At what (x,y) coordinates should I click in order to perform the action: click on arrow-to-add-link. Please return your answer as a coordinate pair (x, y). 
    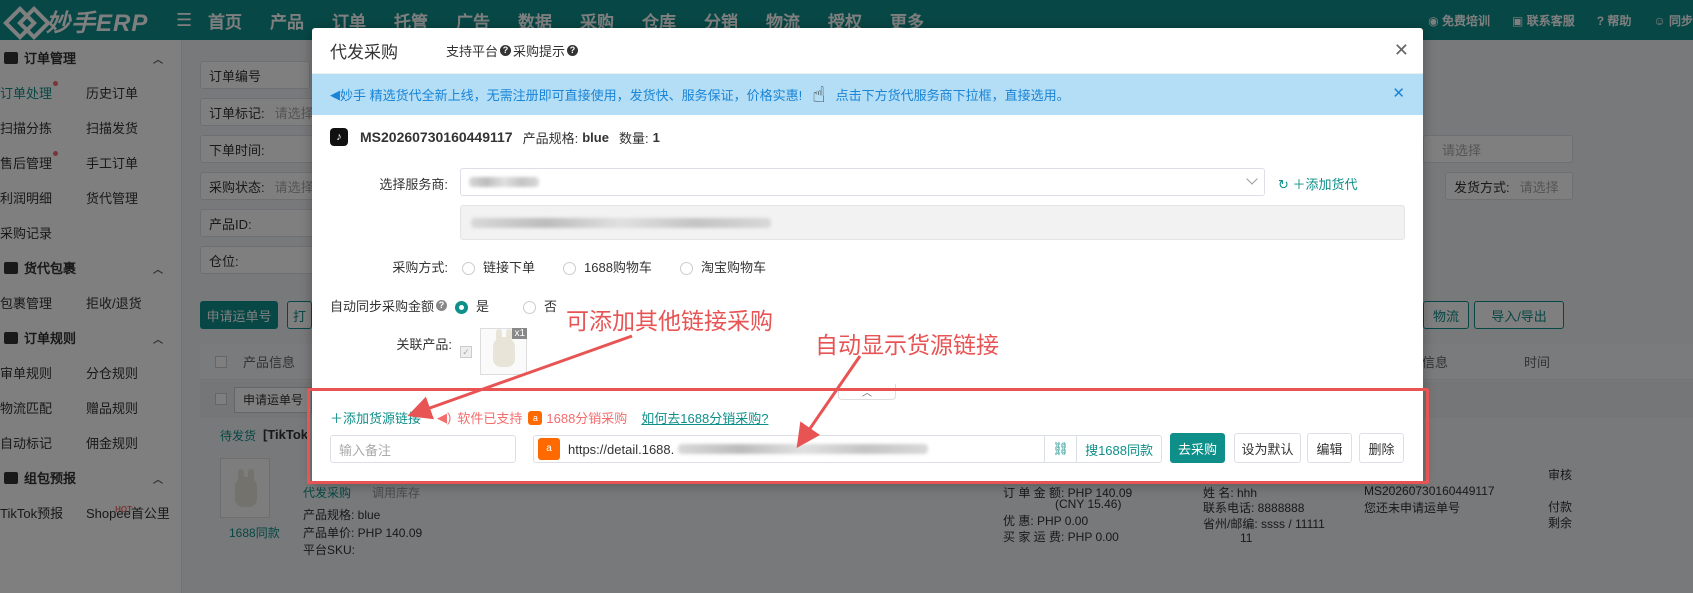
    Looking at the image, I should click on (520, 377).